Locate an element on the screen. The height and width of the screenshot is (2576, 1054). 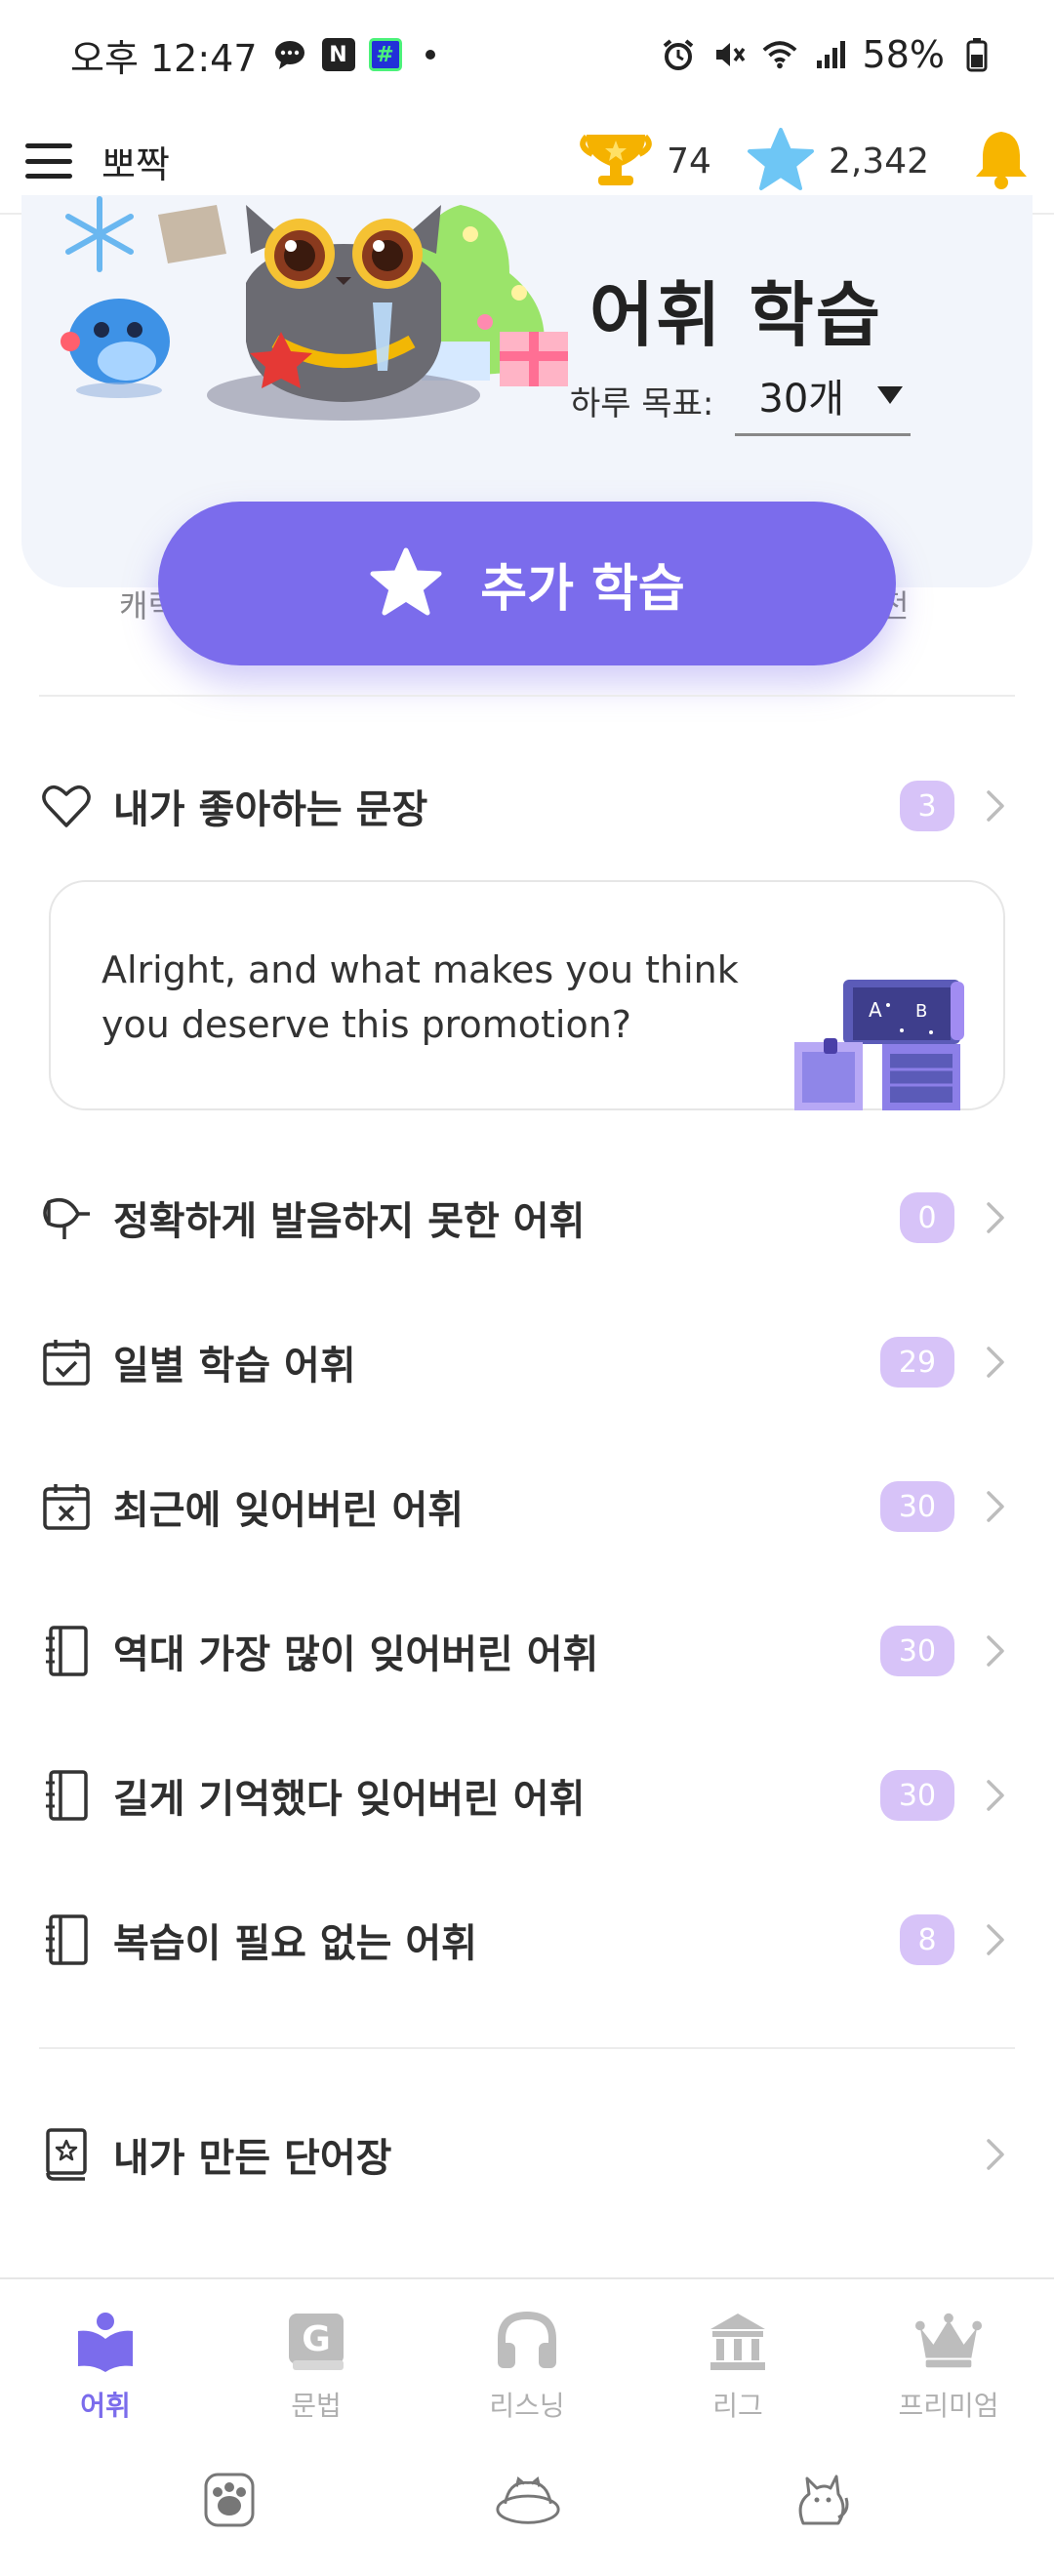
tab-label: 어휘 is located at coordinates (105, 2406).